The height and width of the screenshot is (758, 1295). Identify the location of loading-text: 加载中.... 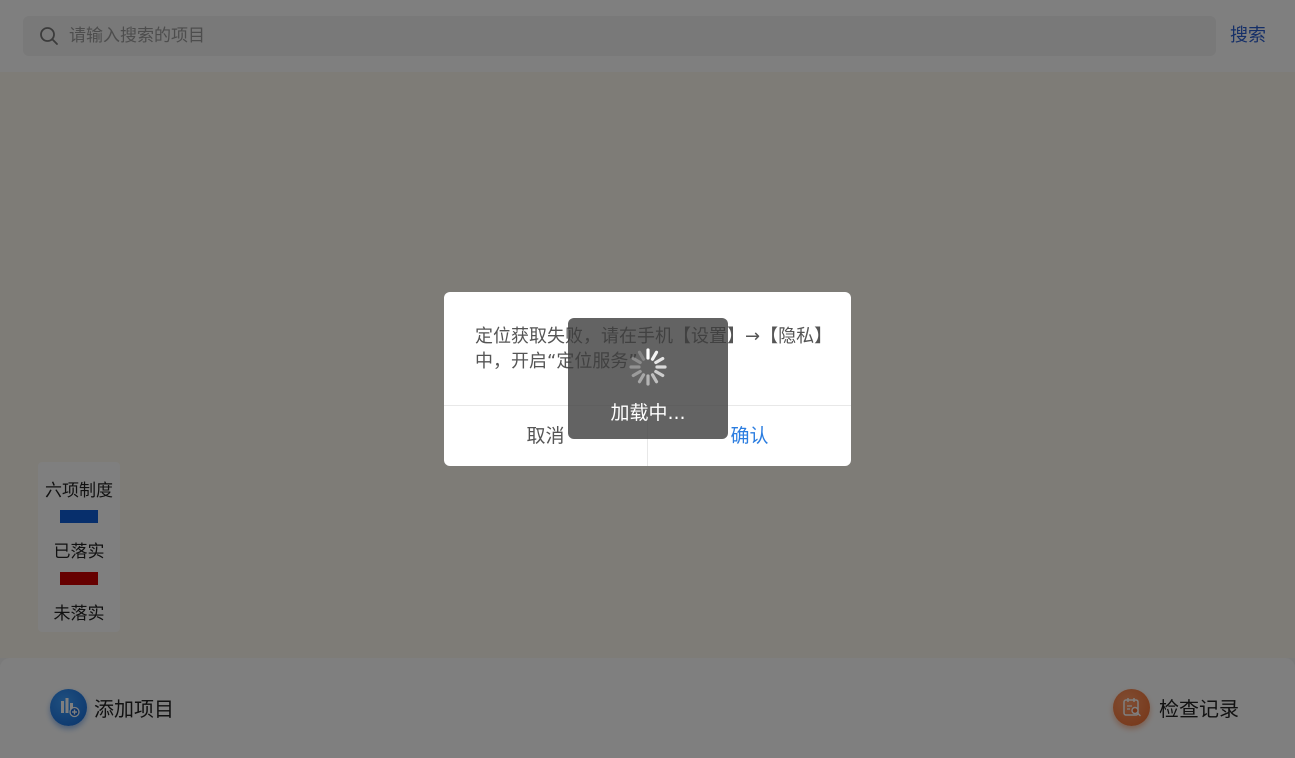
(648, 413).